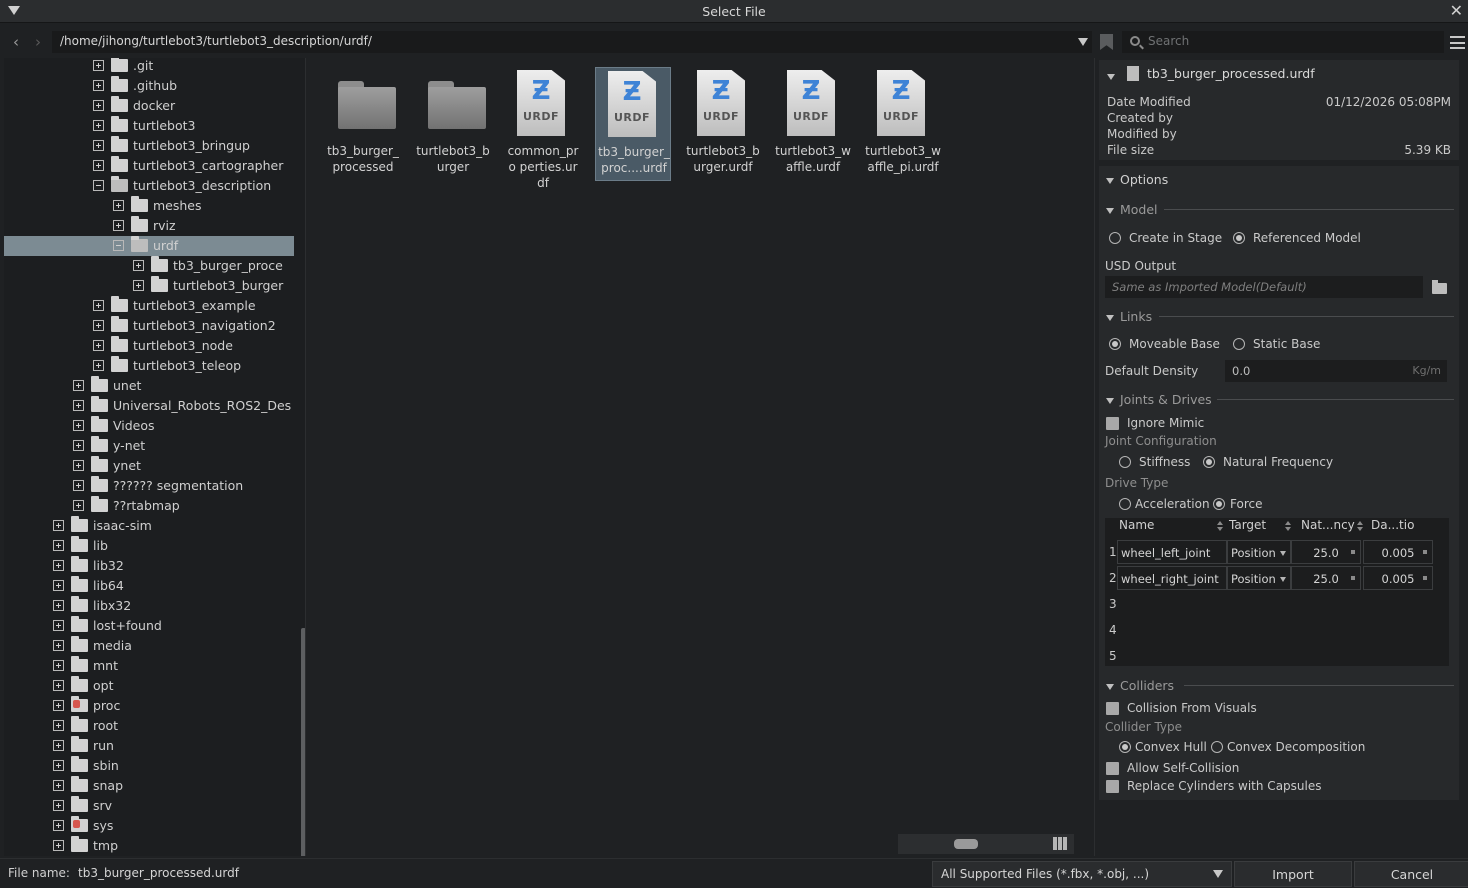 The image size is (1468, 888). Describe the element at coordinates (1132, 209) in the screenshot. I see `model-header: Model` at that location.